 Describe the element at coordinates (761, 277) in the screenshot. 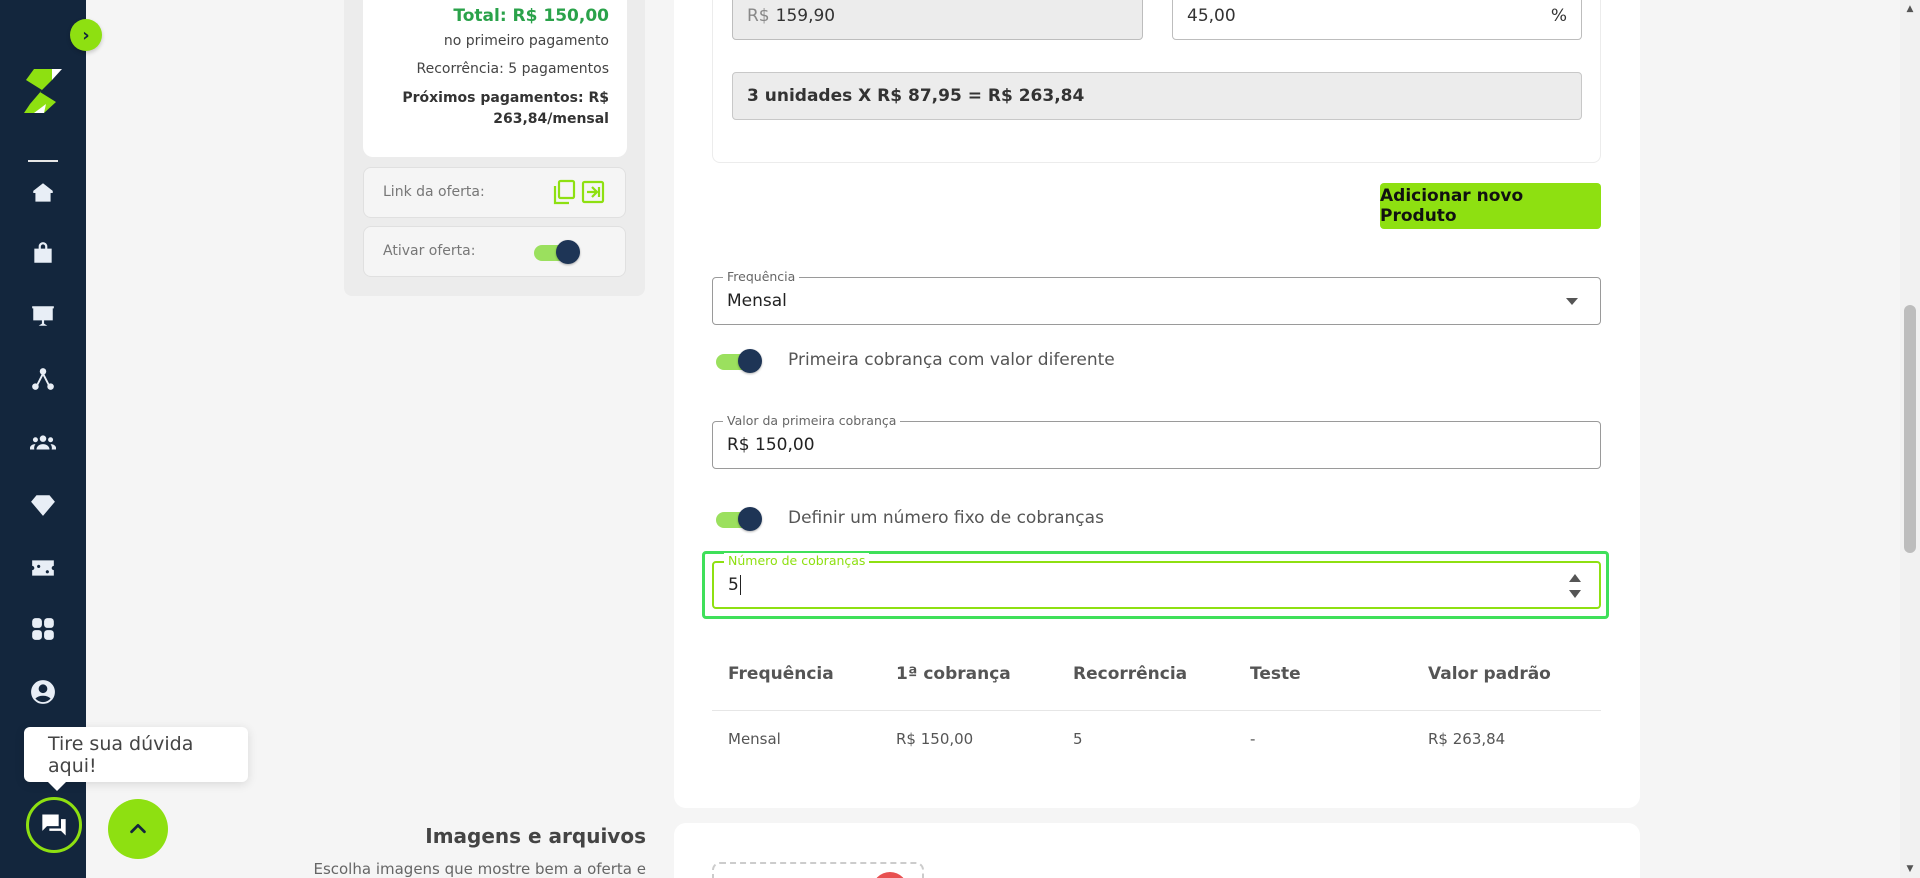

I see `frequency-legend: Frequência` at that location.